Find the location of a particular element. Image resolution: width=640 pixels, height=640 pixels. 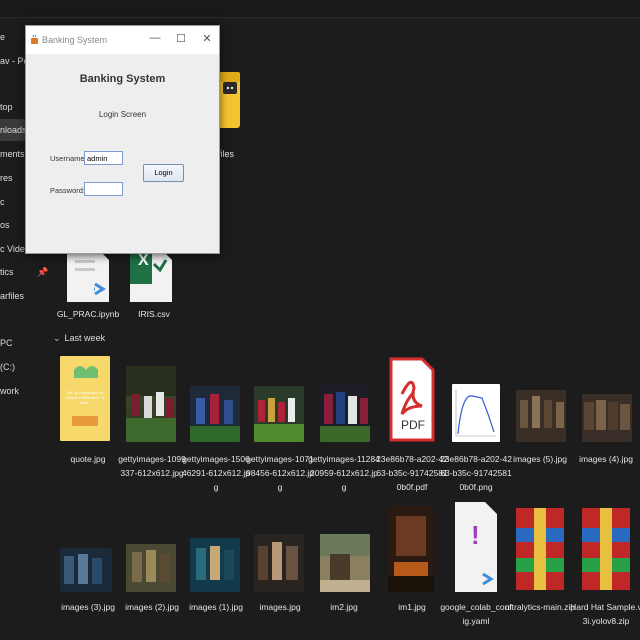

file-name: ultralytics-main.zip is located at coordinates (540, 607).